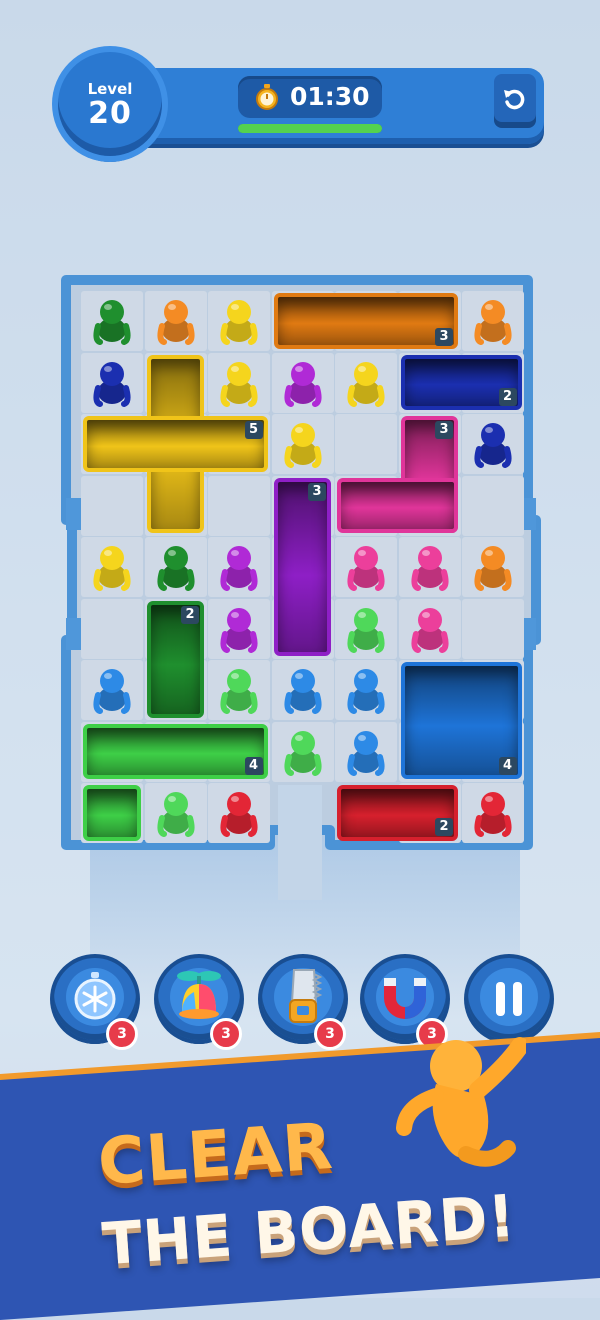  Describe the element at coordinates (95, 996) in the screenshot. I see `snowflake-stopwatch-icon` at that location.